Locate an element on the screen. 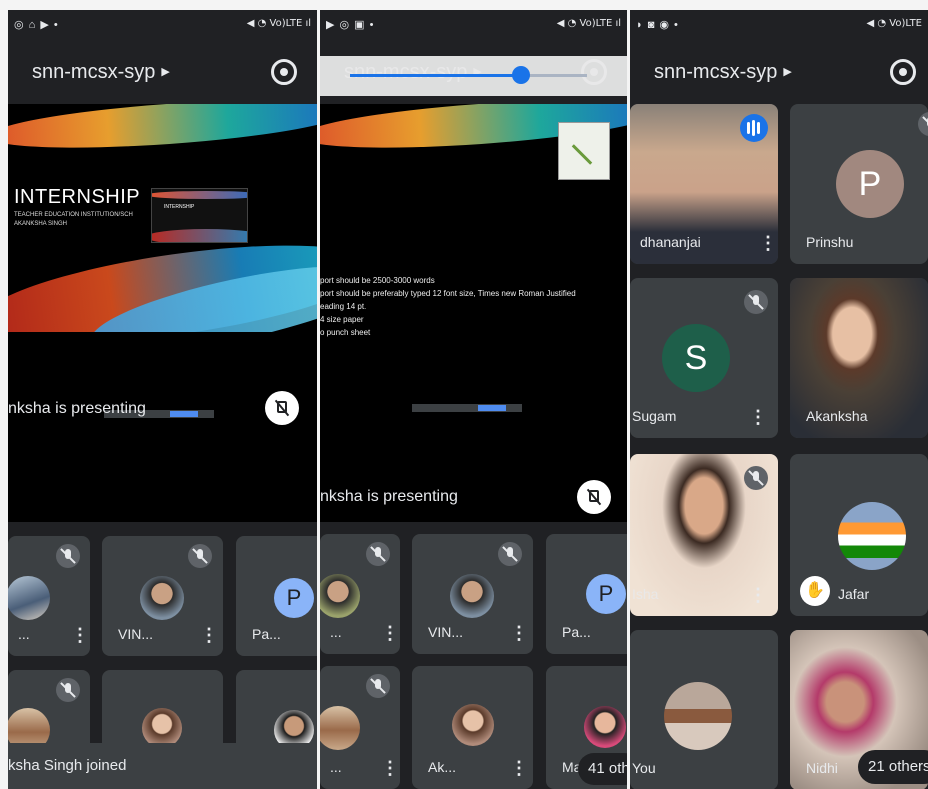 The height and width of the screenshot is (789, 928). slide-swoosh-top is located at coordinates (162, 130).